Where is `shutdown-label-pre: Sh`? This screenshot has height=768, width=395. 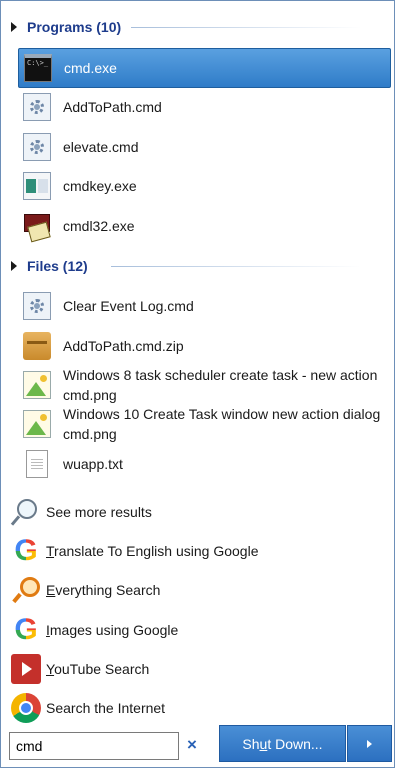 shutdown-label-pre: Sh is located at coordinates (251, 743).